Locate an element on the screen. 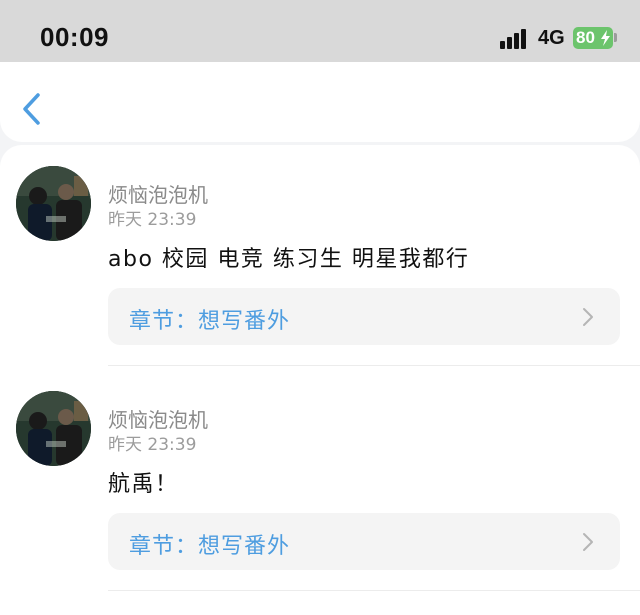 The width and height of the screenshot is (640, 615). status-time: 00:09 is located at coordinates (74, 37).